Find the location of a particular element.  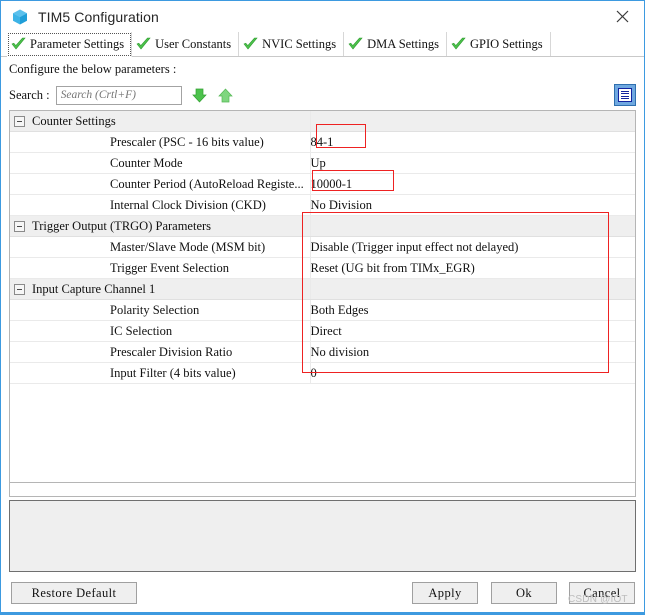

param-name: Trigger Event Selection is located at coordinates (160, 268).